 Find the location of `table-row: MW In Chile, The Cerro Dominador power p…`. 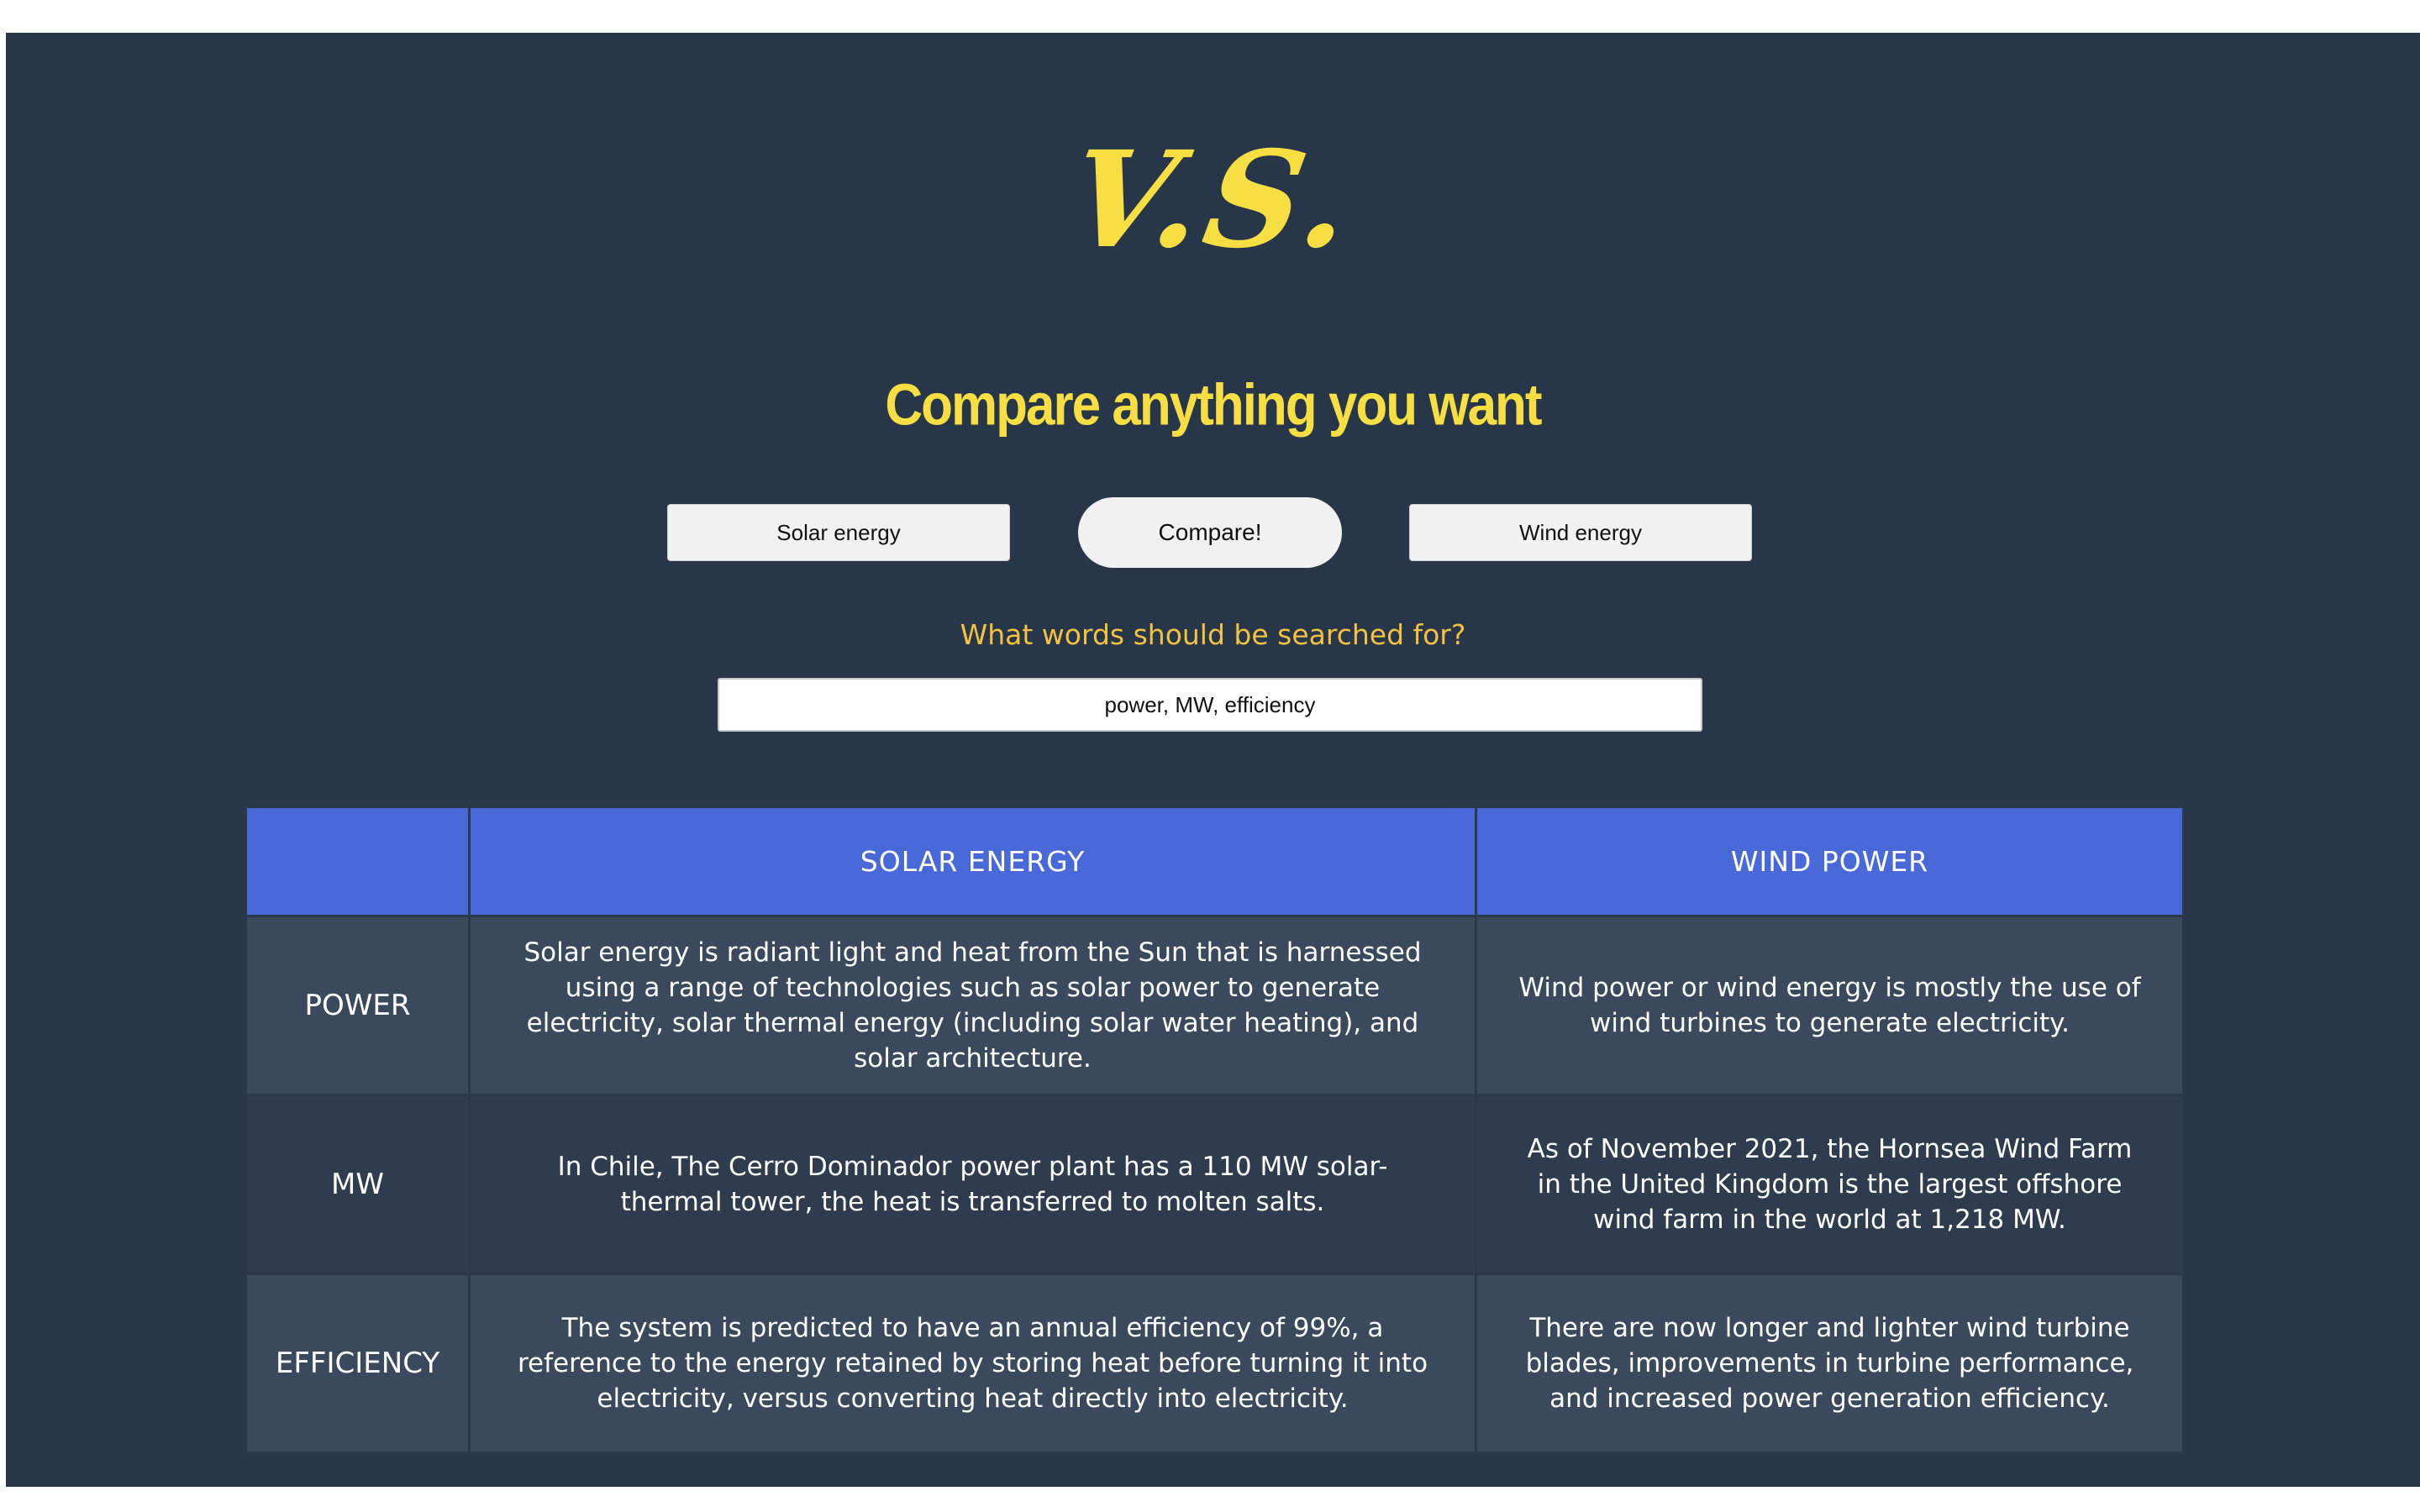

table-row: MW In Chile, The Cerro Dominador power p… is located at coordinates (1215, 1184).